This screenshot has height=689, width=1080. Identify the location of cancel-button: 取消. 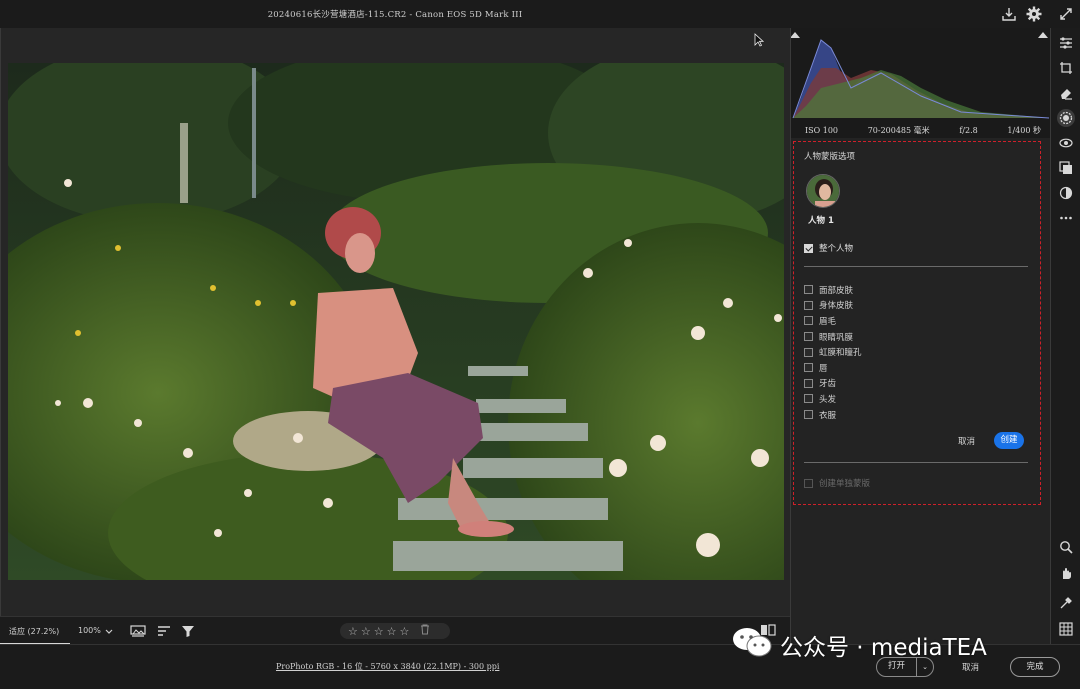
(966, 441).